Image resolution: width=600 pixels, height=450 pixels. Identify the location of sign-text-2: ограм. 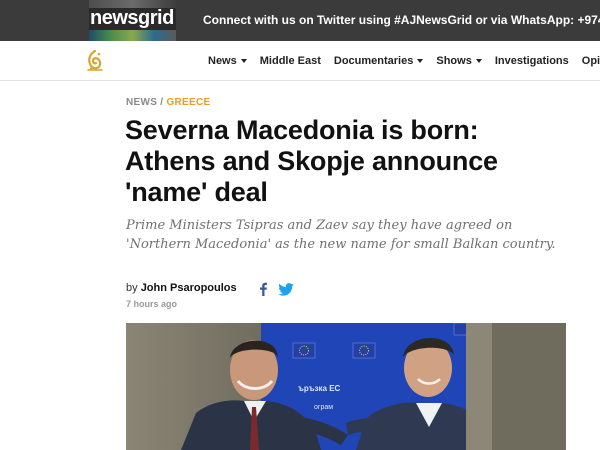
(323, 407).